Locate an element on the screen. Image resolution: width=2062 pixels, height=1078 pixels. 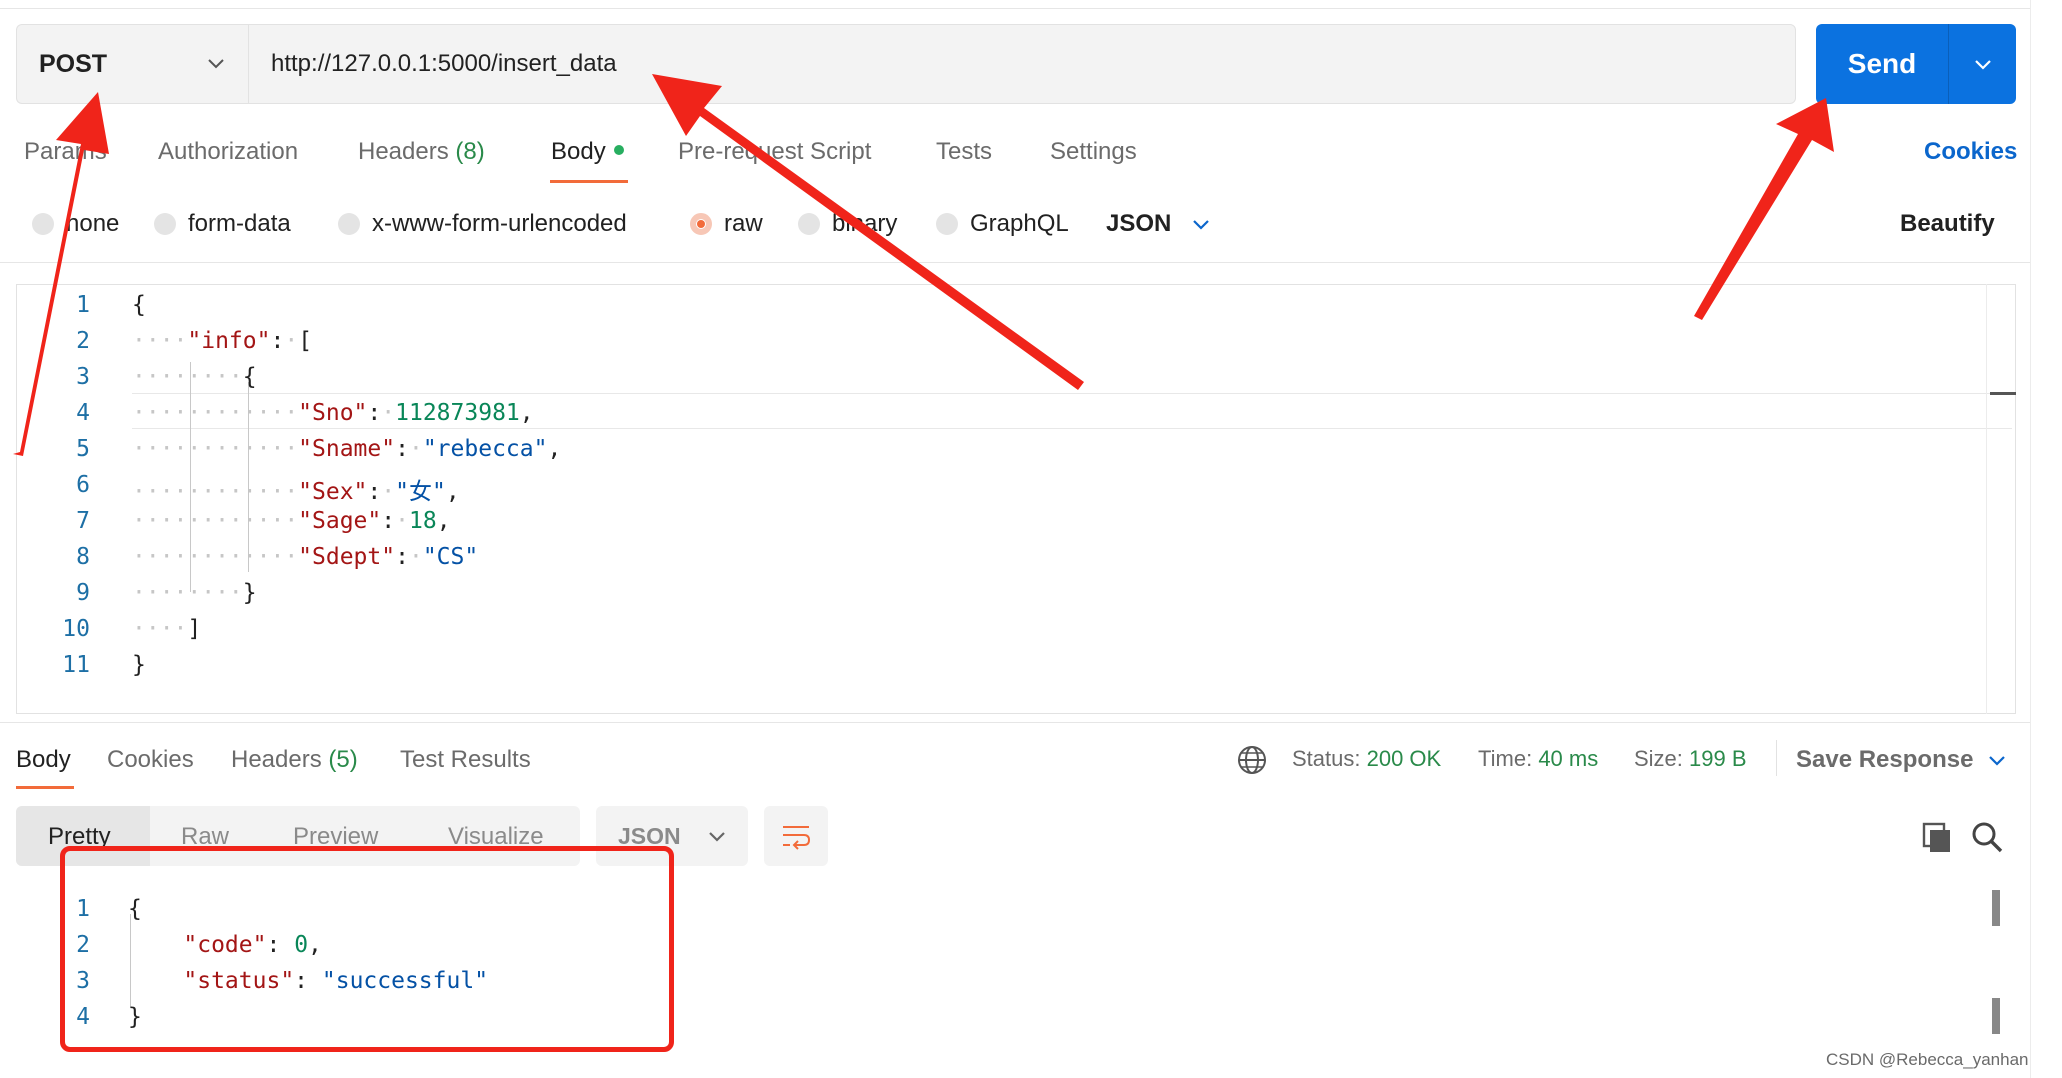
globe-icon is located at coordinates (1252, 760).